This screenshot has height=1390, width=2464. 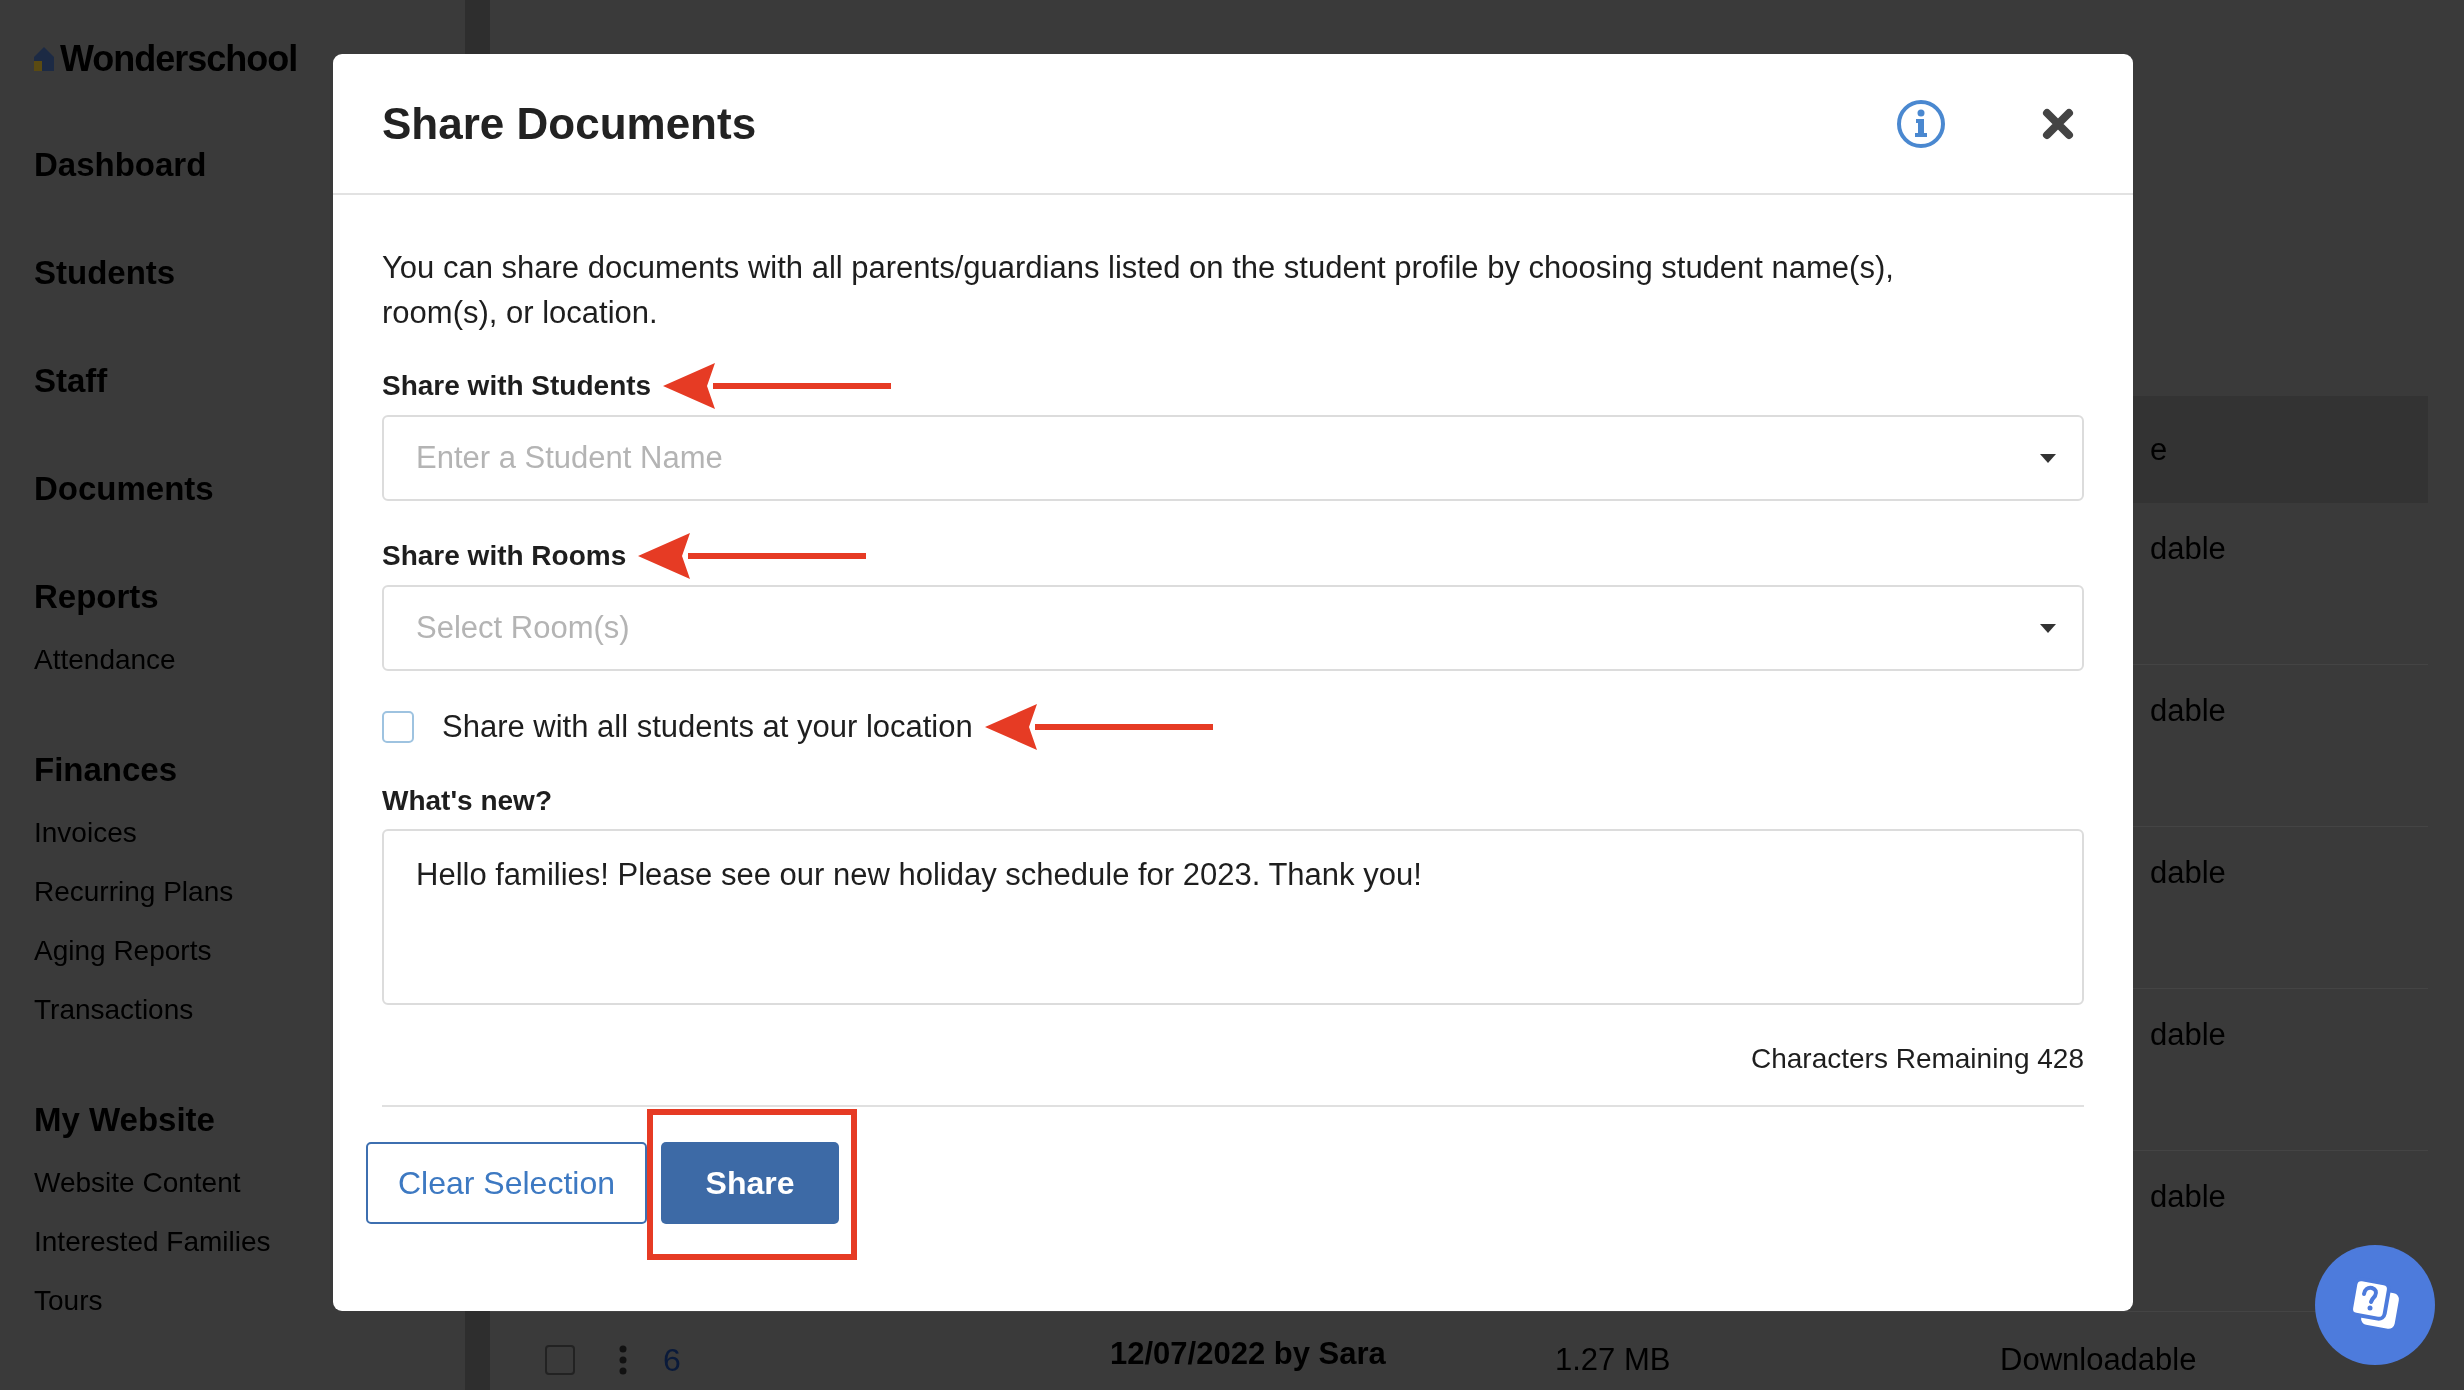 What do you see at coordinates (506, 1183) in the screenshot?
I see `clear-button: Clear Selection` at bounding box center [506, 1183].